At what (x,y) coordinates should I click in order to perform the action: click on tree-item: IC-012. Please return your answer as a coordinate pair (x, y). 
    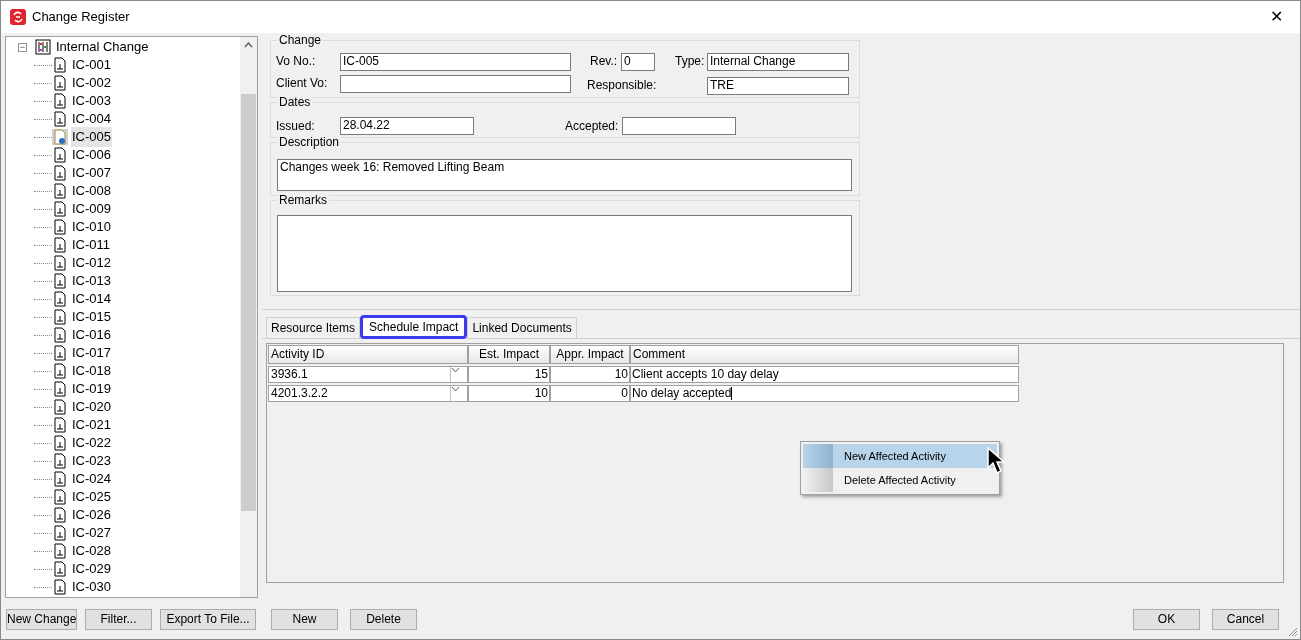
    Looking at the image, I should click on (92, 263).